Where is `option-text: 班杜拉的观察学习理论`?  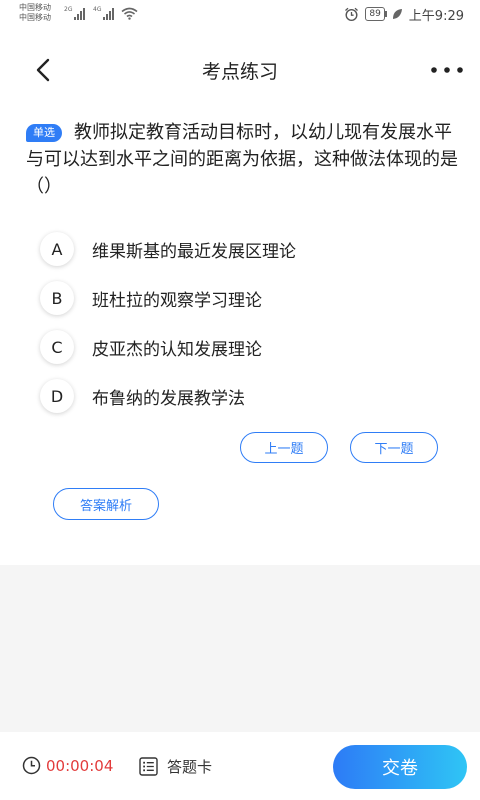 option-text: 班杜拉的观察学习理论 is located at coordinates (177, 300).